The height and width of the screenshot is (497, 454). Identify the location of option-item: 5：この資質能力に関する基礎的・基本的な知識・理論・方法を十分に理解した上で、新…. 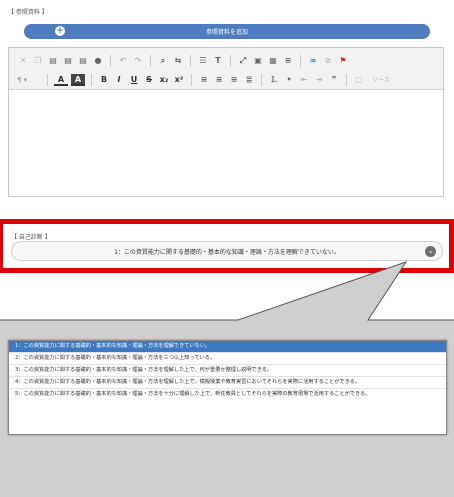
(227, 394).